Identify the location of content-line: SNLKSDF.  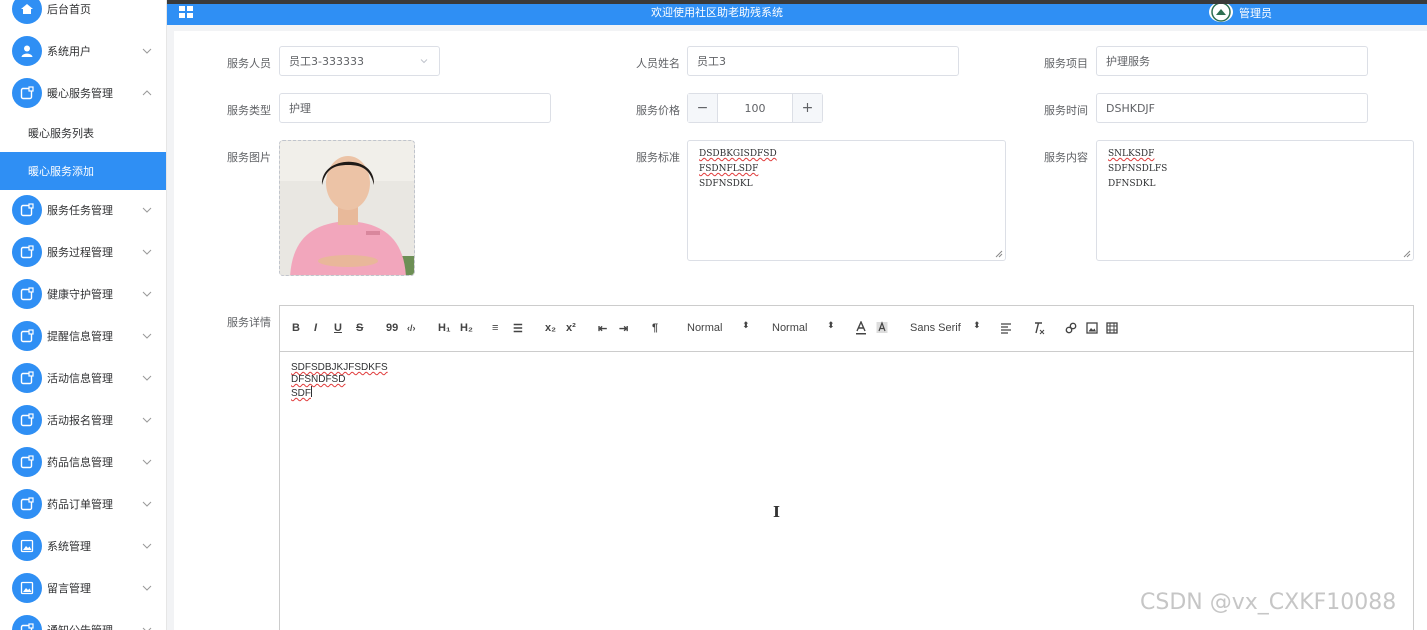
(1131, 154).